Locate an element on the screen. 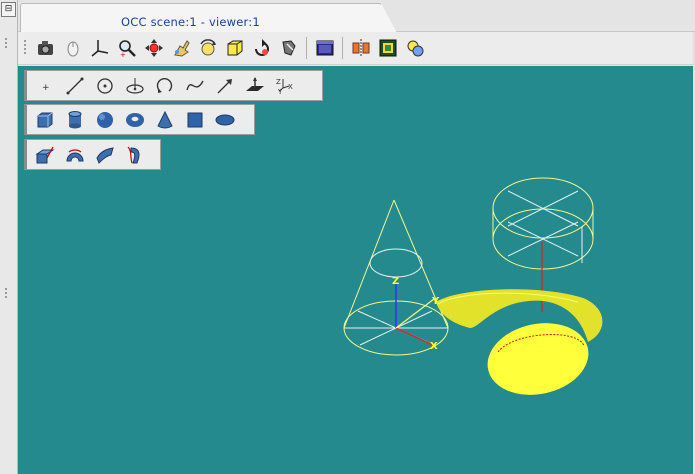 The width and height of the screenshot is (695, 474). rectangle-icon is located at coordinates (195, 120).